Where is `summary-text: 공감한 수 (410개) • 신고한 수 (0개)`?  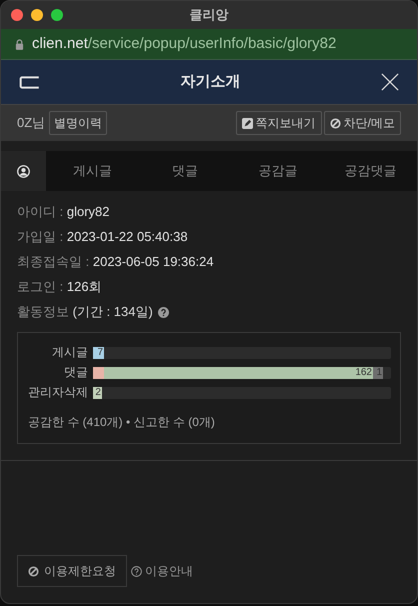 summary-text: 공감한 수 (410개) • 신고한 수 (0개) is located at coordinates (121, 422).